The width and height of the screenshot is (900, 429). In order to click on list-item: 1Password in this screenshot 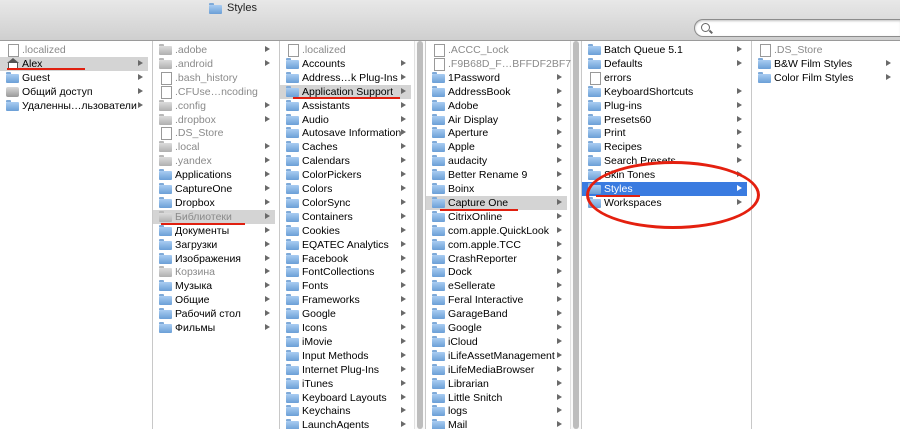, I will do `click(496, 78)`.